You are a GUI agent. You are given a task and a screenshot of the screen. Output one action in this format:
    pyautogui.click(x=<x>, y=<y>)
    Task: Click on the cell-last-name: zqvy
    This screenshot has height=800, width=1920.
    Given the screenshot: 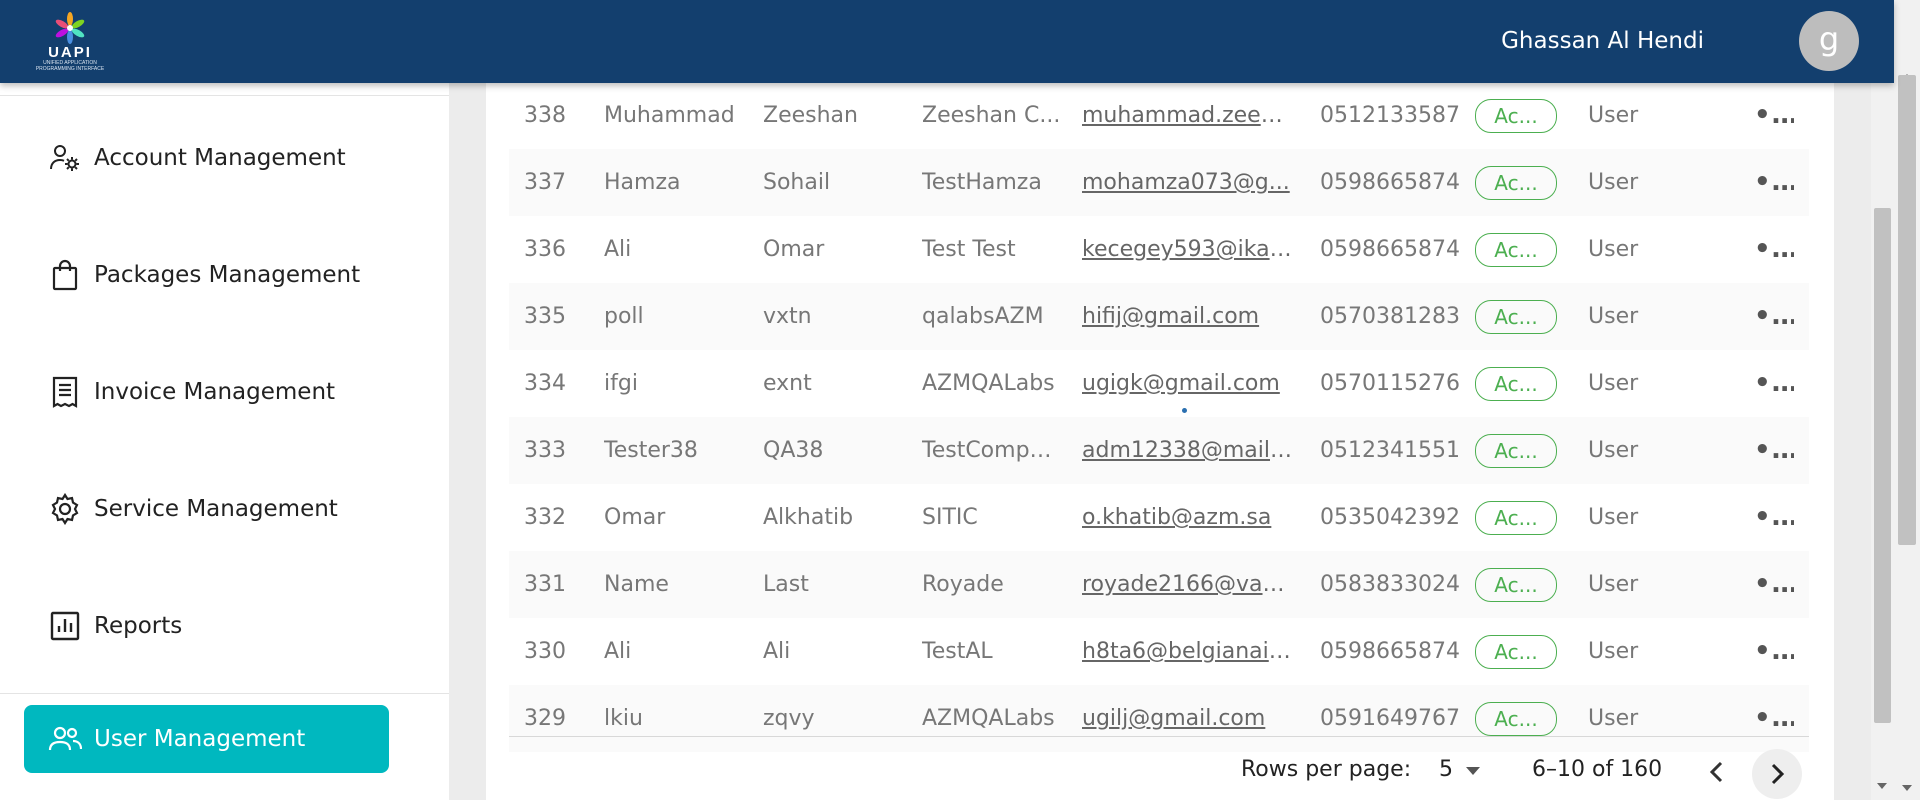 What is the action you would take?
    pyautogui.click(x=789, y=718)
    